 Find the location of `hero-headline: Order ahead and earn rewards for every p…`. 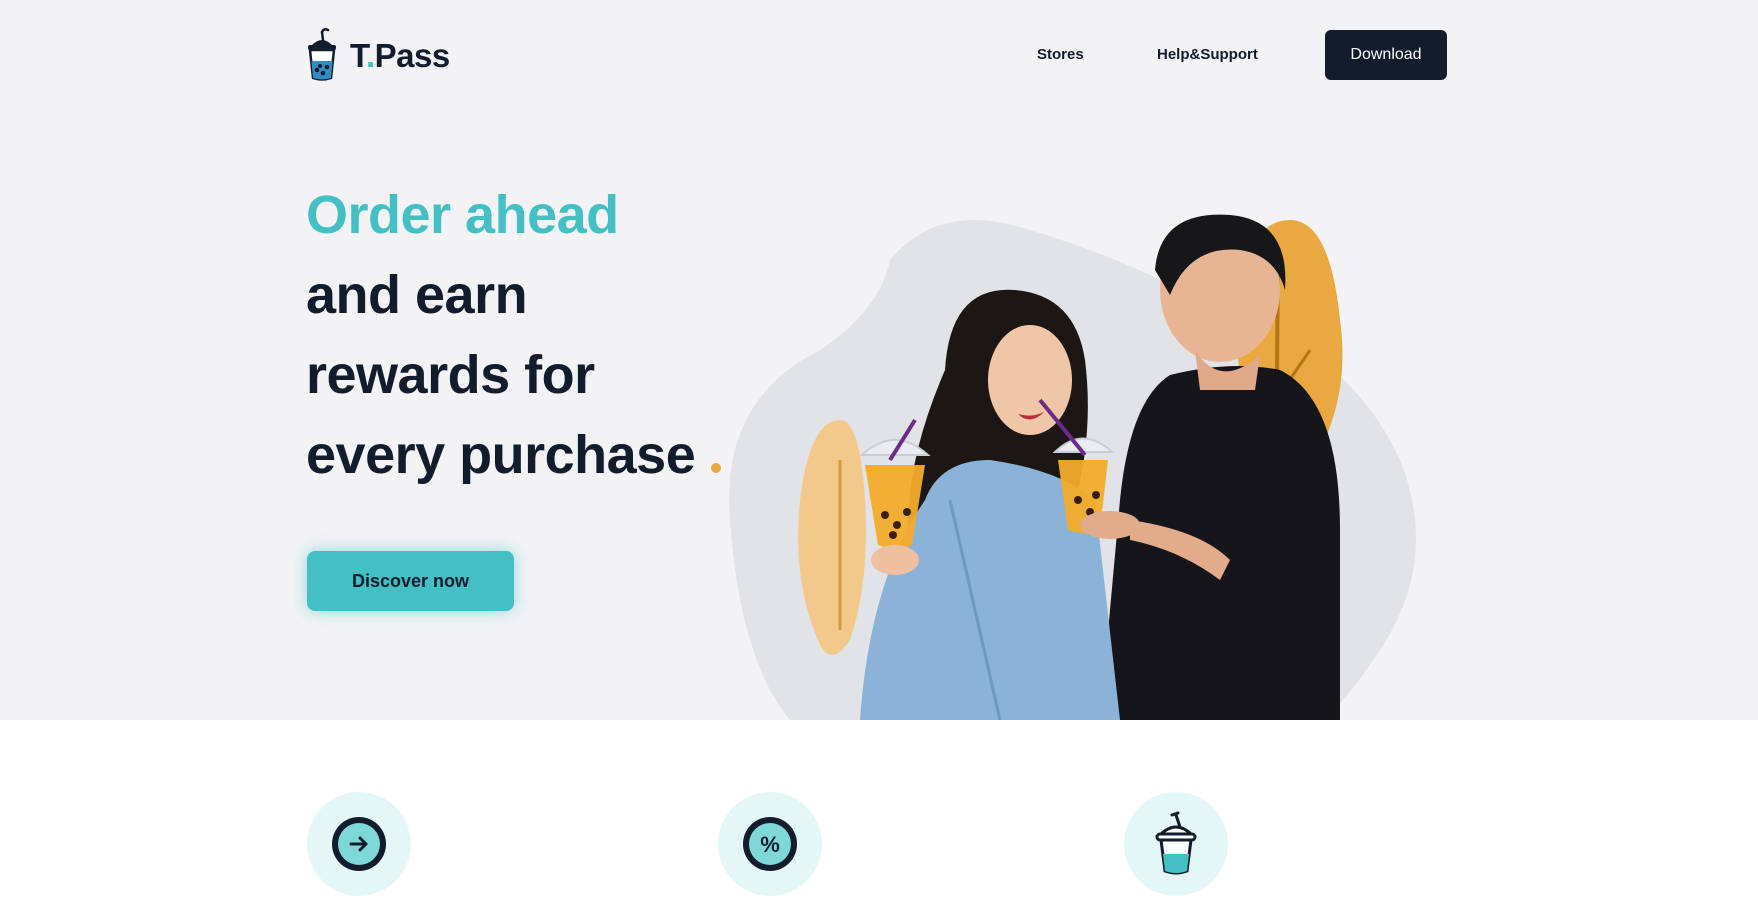

hero-headline: Order ahead and earn rewards for every p… is located at coordinates (514, 335).